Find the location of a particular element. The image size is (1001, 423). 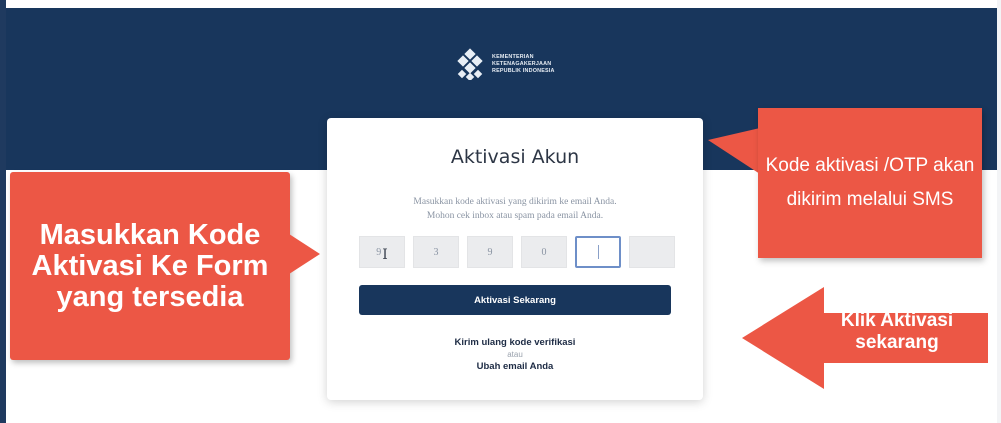

card-title: Aktivasi Akun is located at coordinates (515, 157).